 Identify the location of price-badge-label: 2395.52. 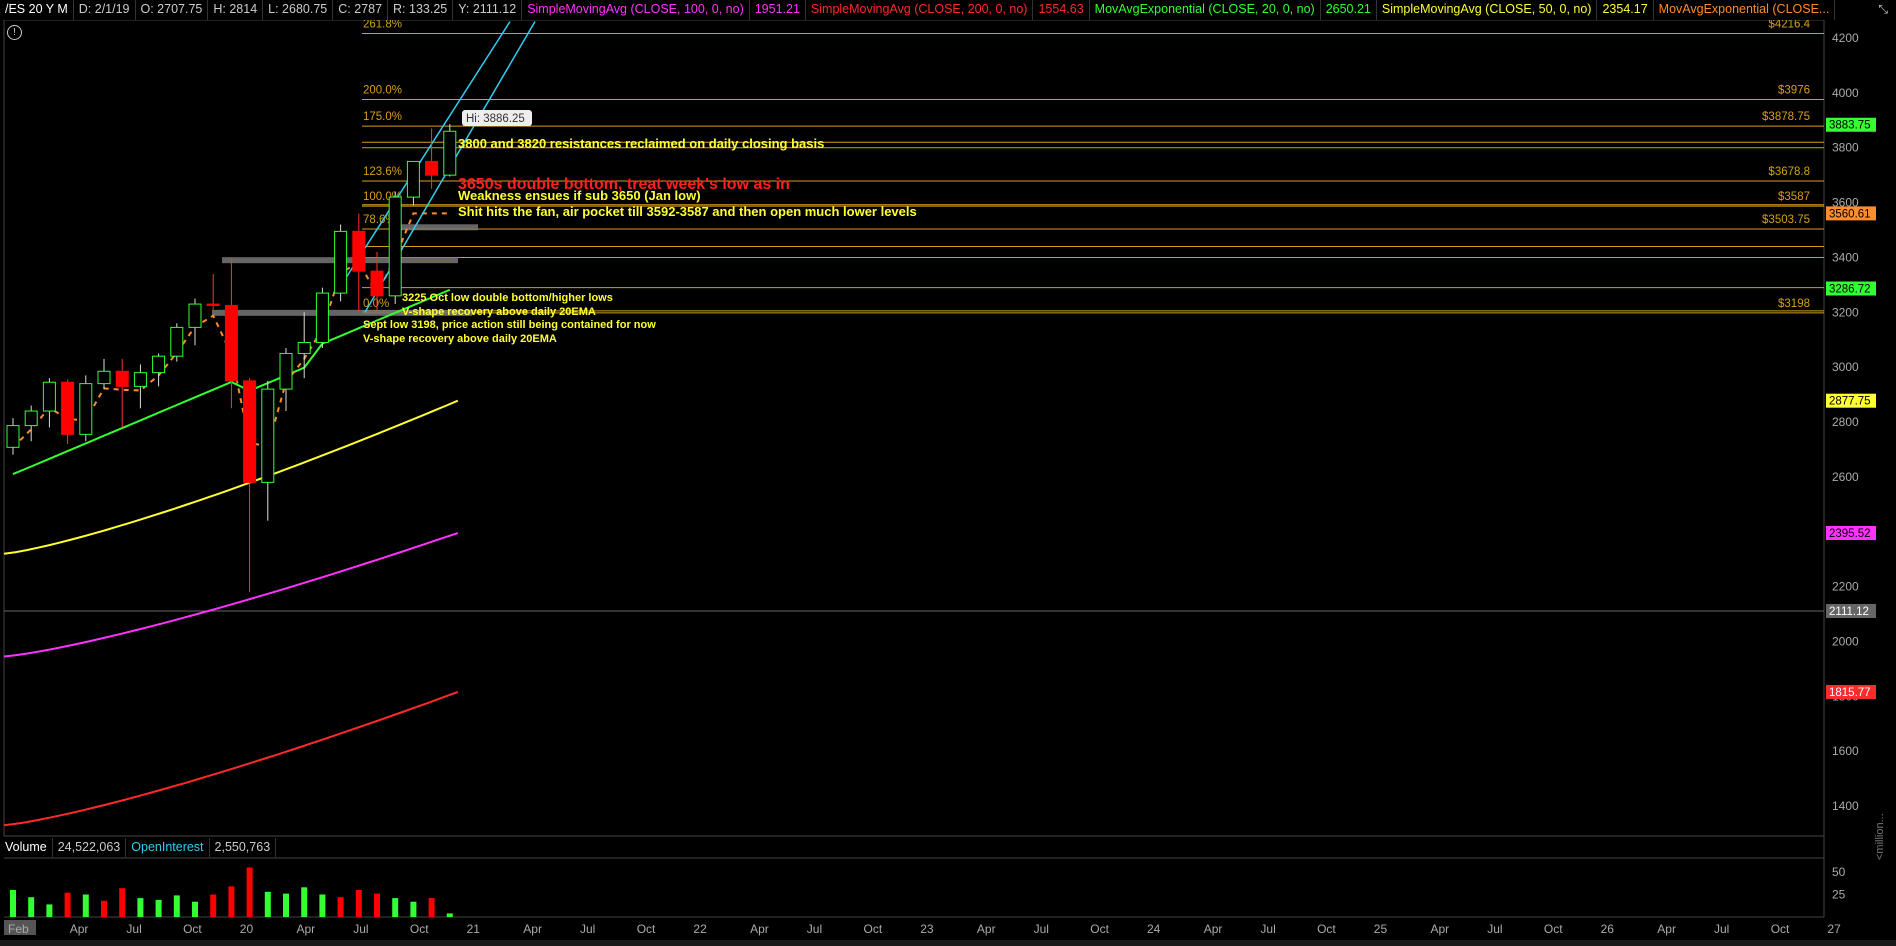
(1850, 534).